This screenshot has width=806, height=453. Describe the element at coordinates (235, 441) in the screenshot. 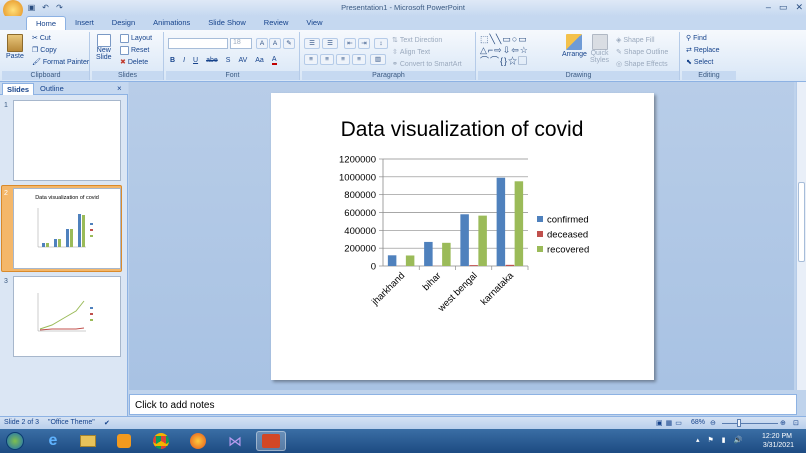

I see `app-icon: ⋈` at that location.